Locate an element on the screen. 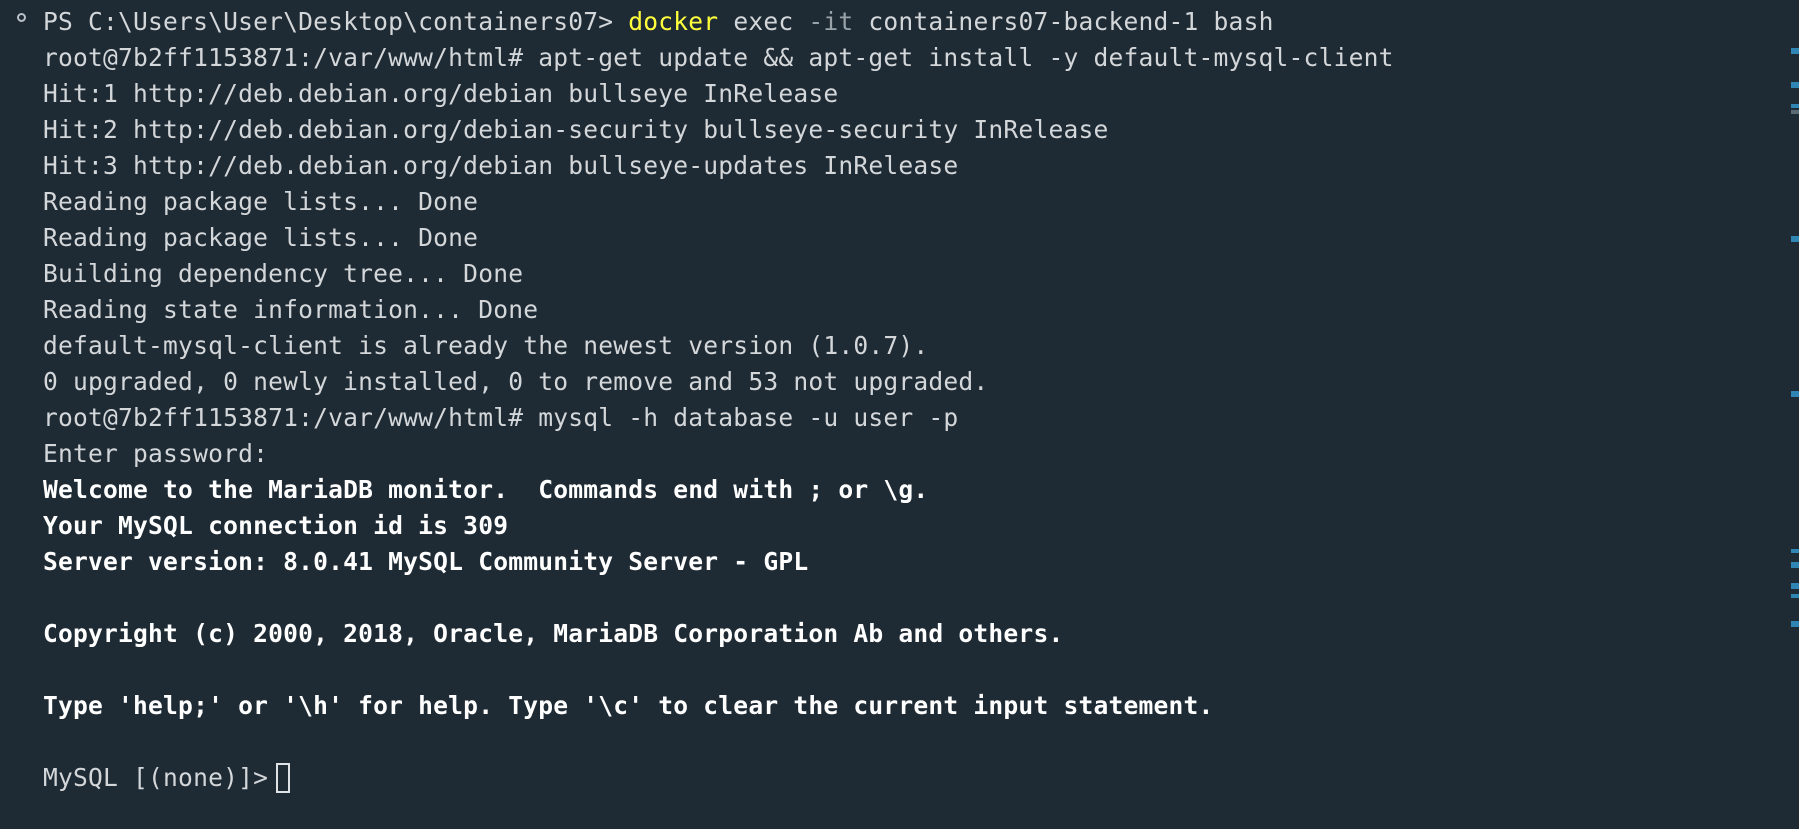 The image size is (1799, 829). mysql-prompt: MySQL [(none)]> is located at coordinates (156, 777).